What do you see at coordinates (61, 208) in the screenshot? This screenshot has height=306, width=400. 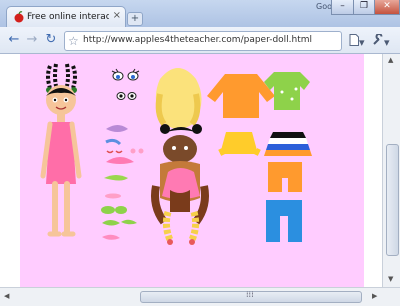 I see `doll-legs` at bounding box center [61, 208].